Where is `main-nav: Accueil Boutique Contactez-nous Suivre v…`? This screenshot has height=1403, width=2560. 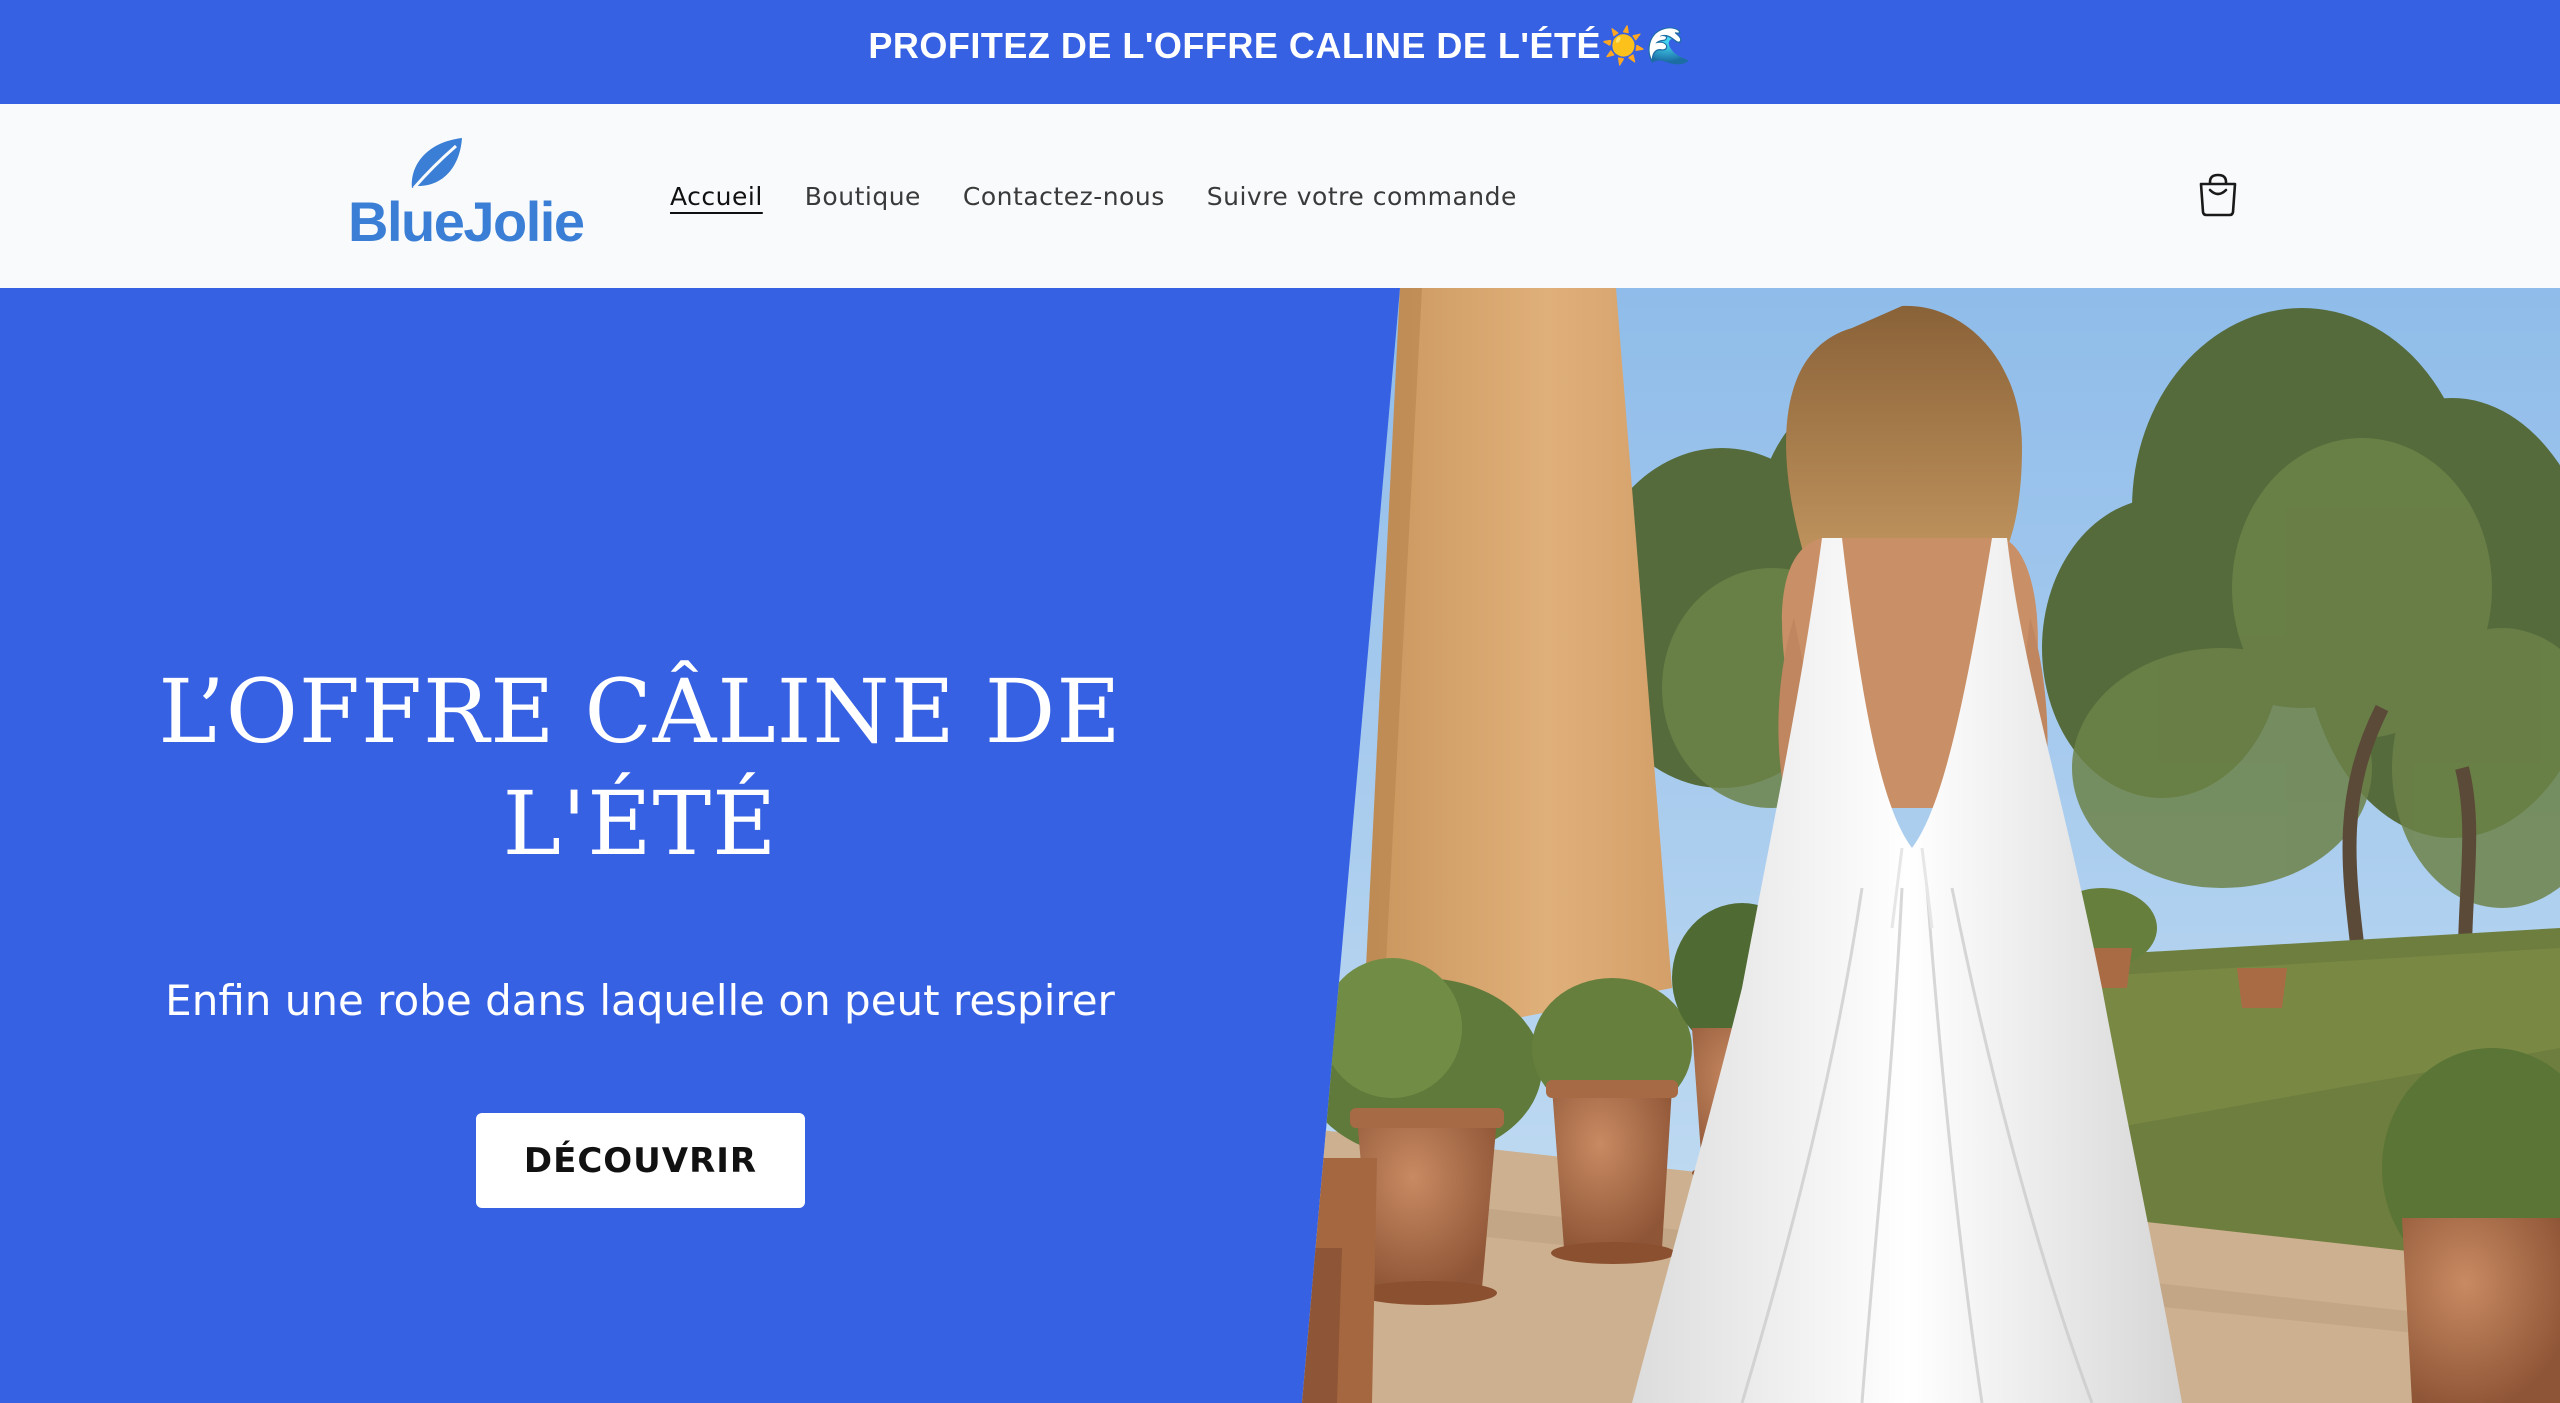 main-nav: Accueil Boutique Contactez-nous Suivre v… is located at coordinates (1114, 196).